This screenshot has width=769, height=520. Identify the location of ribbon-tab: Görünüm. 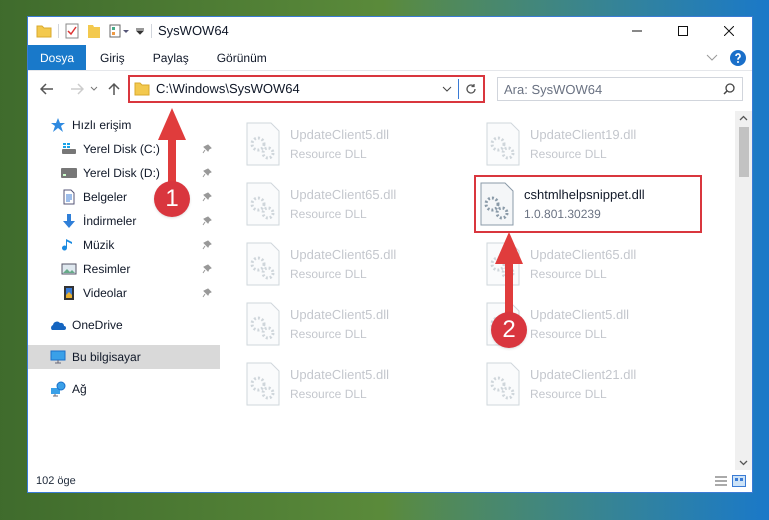
(241, 57).